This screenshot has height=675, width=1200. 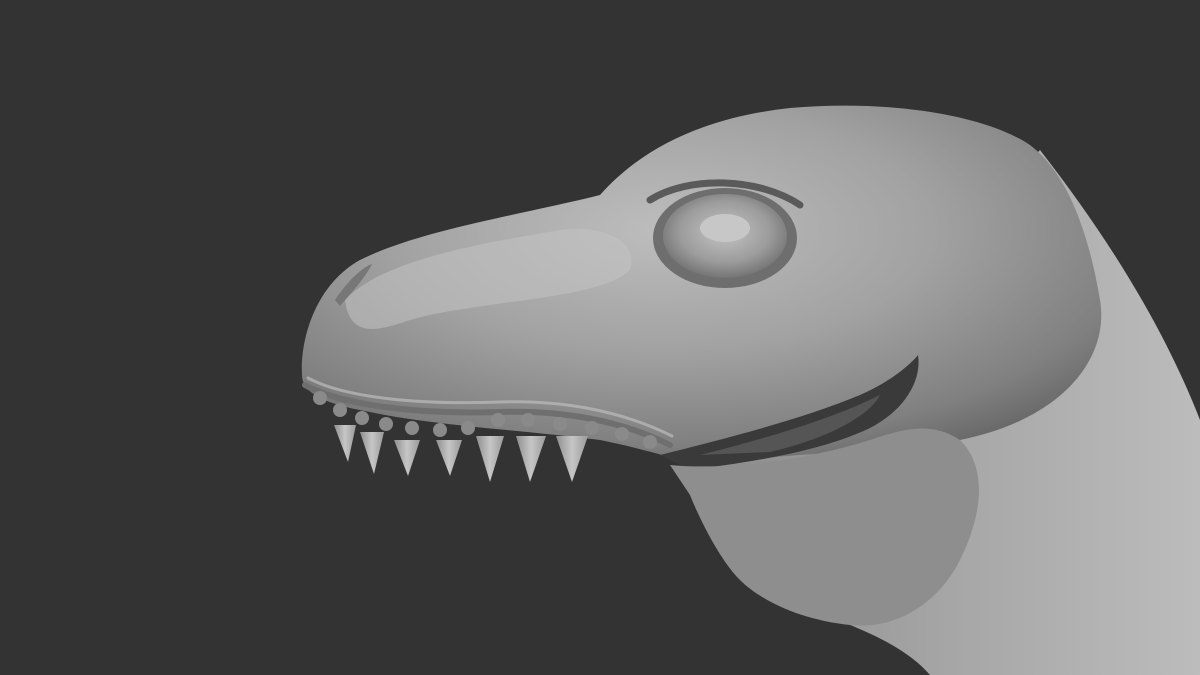 What do you see at coordinates (725, 228) in the screenshot?
I see `eyeball` at bounding box center [725, 228].